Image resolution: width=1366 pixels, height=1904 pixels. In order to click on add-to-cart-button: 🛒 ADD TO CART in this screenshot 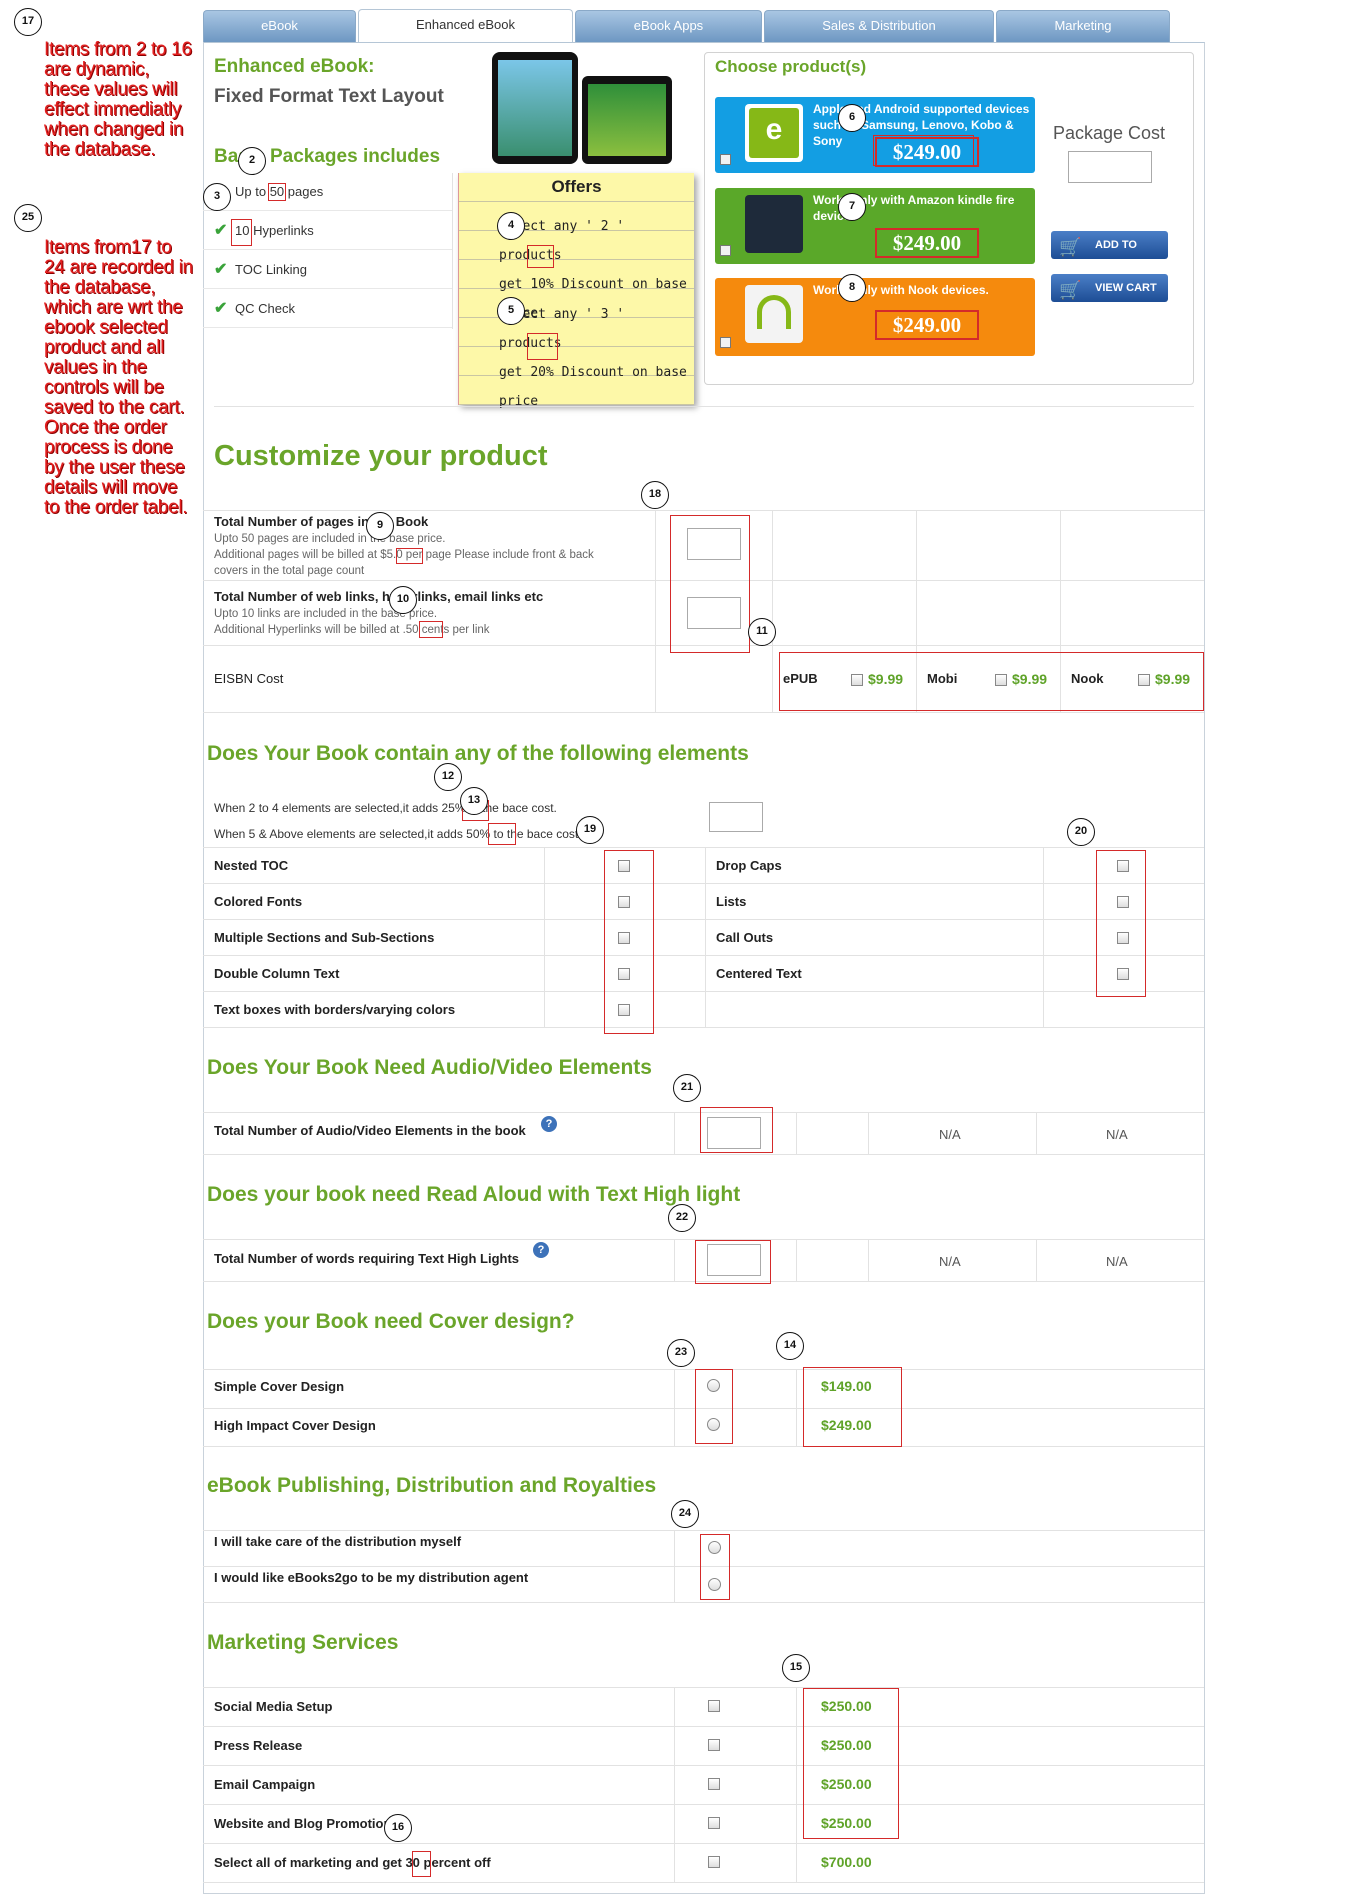, I will do `click(1109, 255)`.